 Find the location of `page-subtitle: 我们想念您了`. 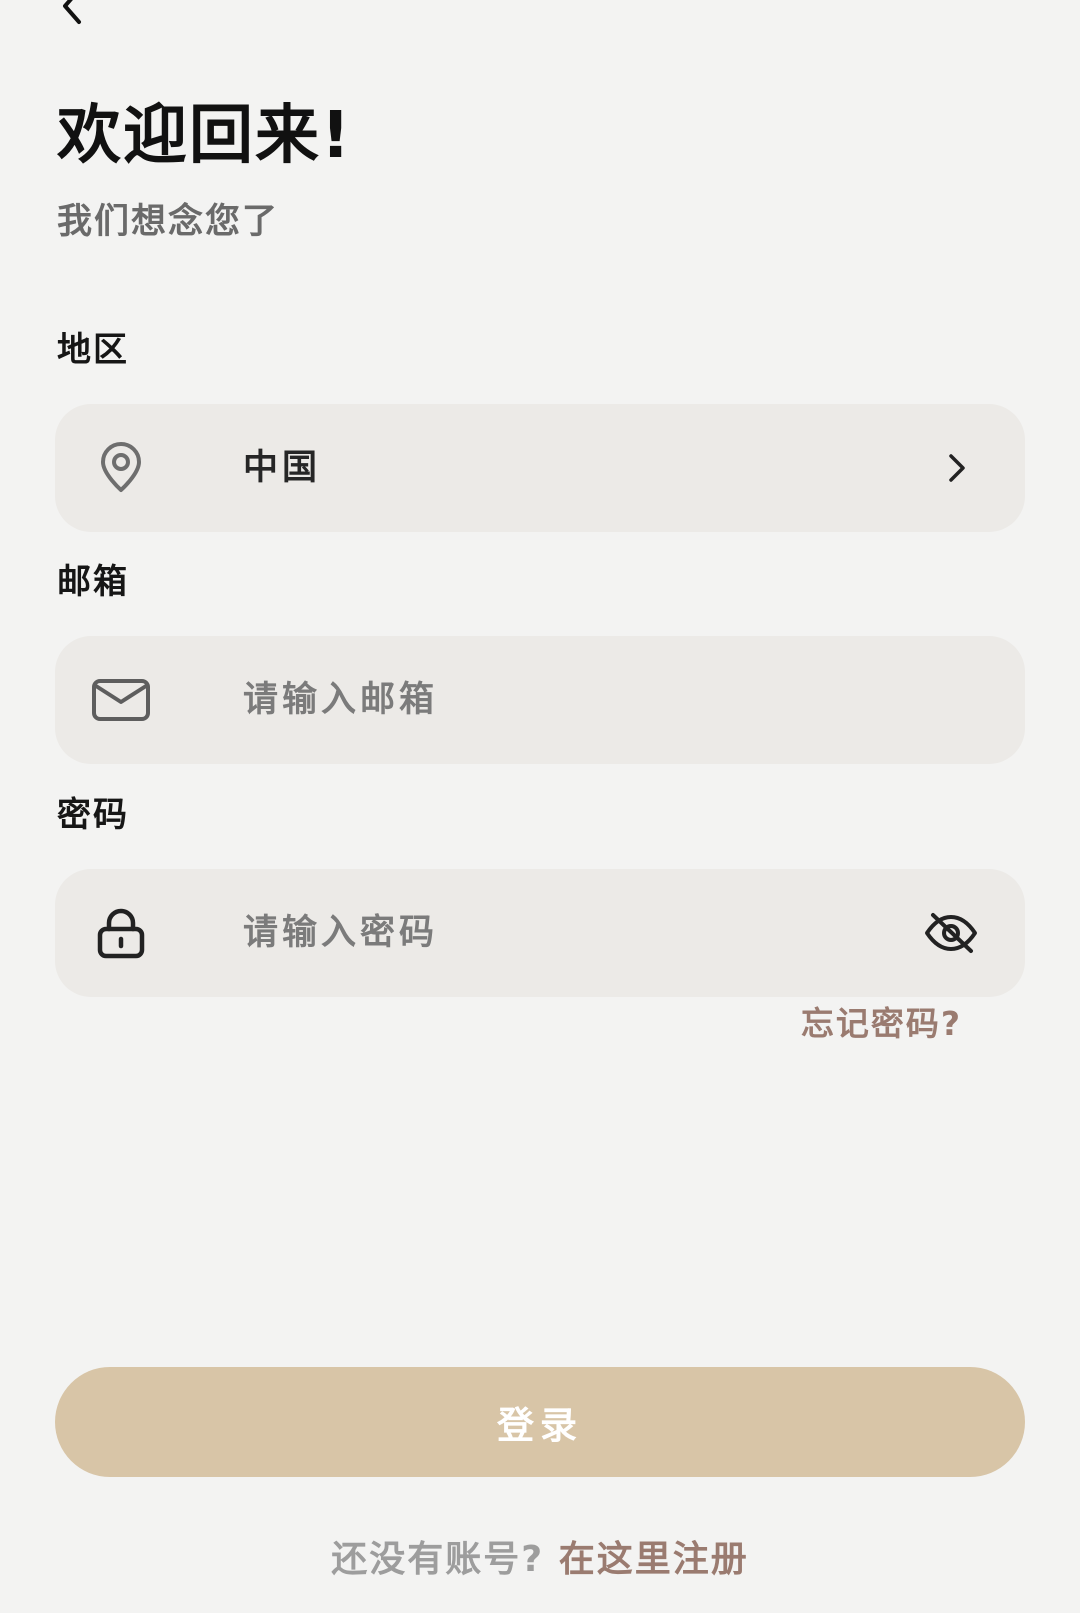

page-subtitle: 我们想念您了 is located at coordinates (168, 222).